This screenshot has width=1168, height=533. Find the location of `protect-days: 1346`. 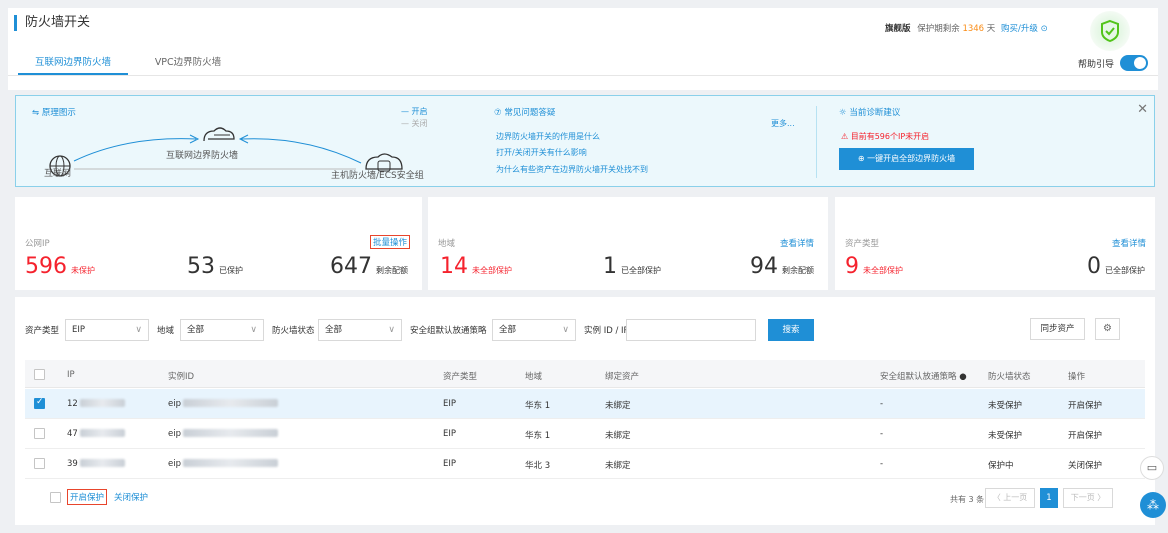

protect-days: 1346 is located at coordinates (973, 29).